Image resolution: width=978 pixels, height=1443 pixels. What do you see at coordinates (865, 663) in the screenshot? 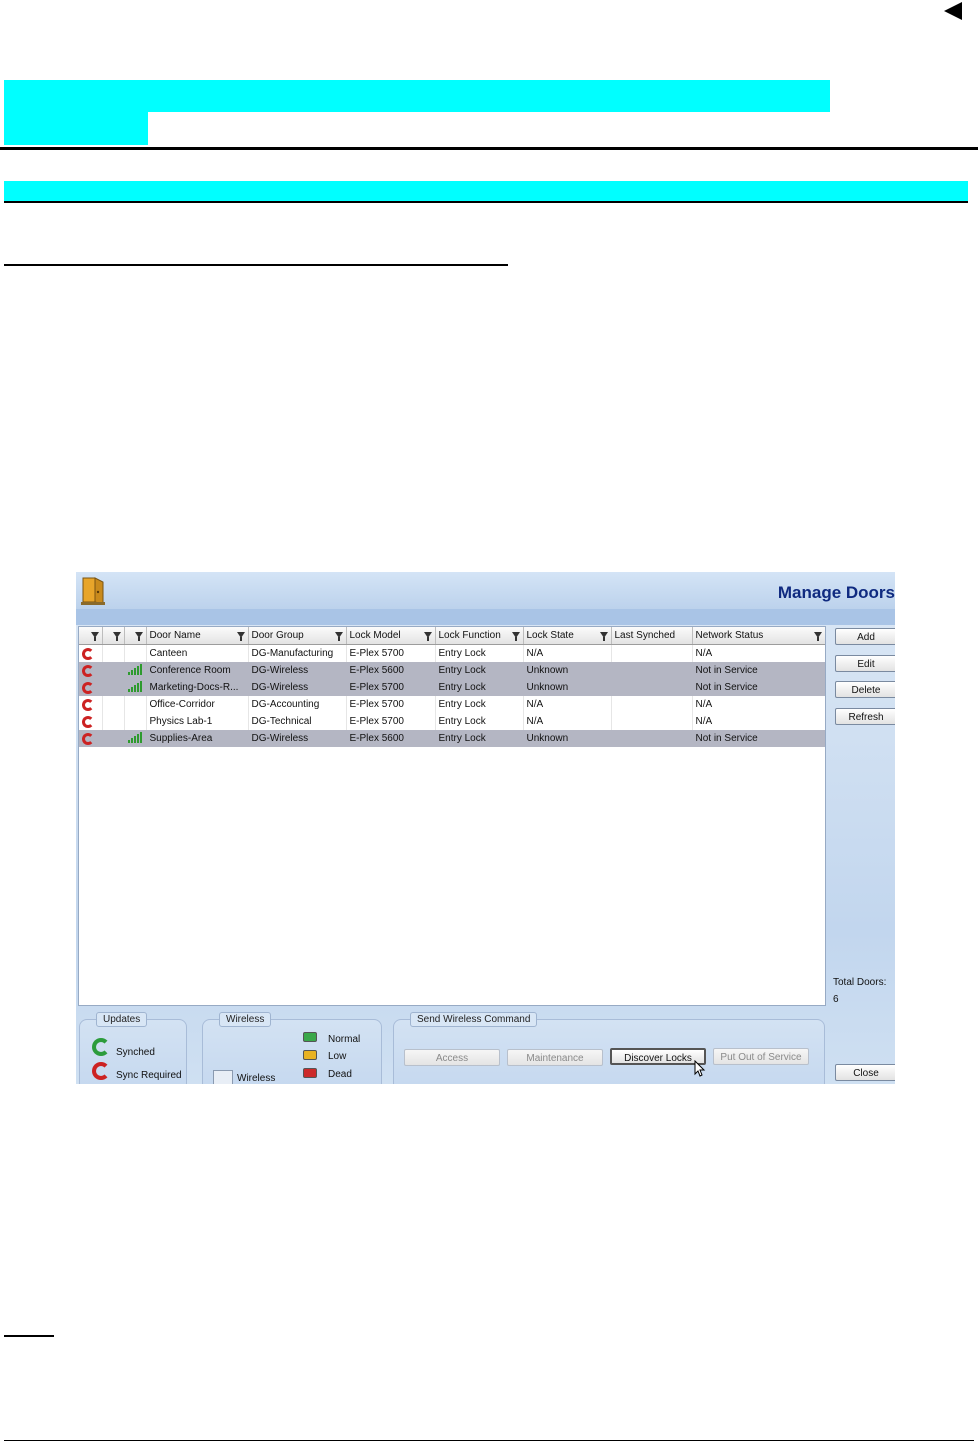
I see `edit-button: Edit` at bounding box center [865, 663].